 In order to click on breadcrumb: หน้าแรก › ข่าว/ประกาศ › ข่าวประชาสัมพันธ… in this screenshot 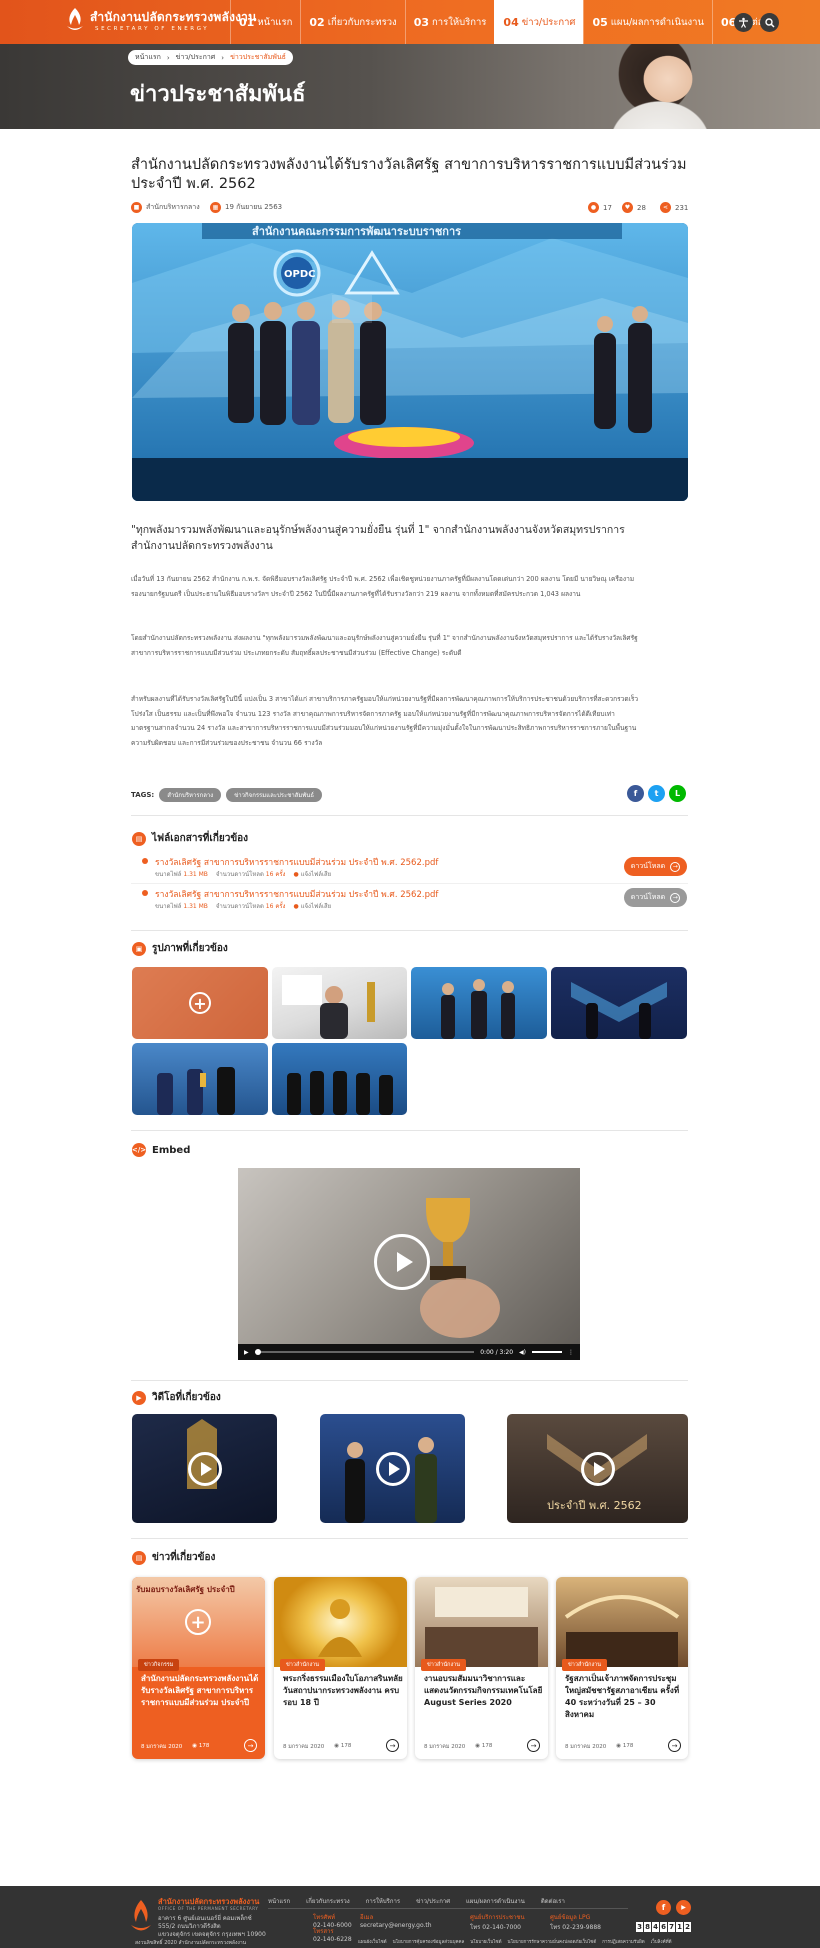, I will do `click(210, 57)`.